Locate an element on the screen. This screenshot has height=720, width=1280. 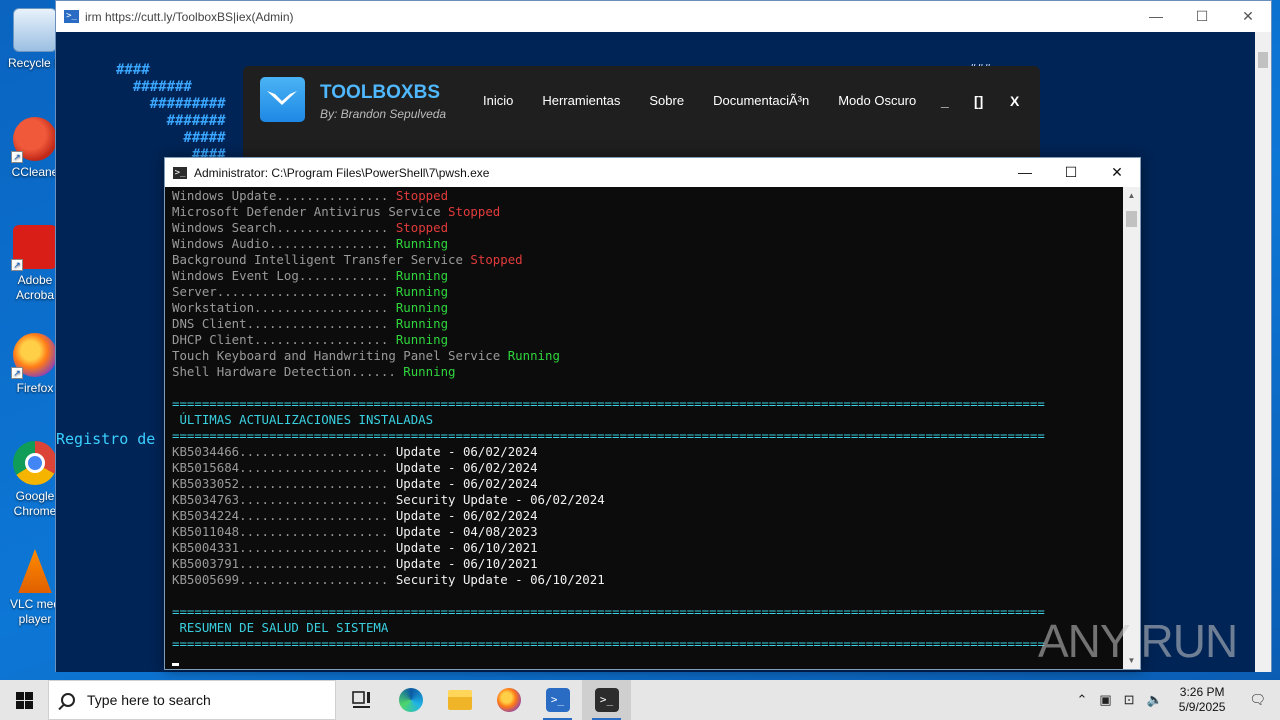
toolbox-maximize-button: [] is located at coordinates (978, 101).